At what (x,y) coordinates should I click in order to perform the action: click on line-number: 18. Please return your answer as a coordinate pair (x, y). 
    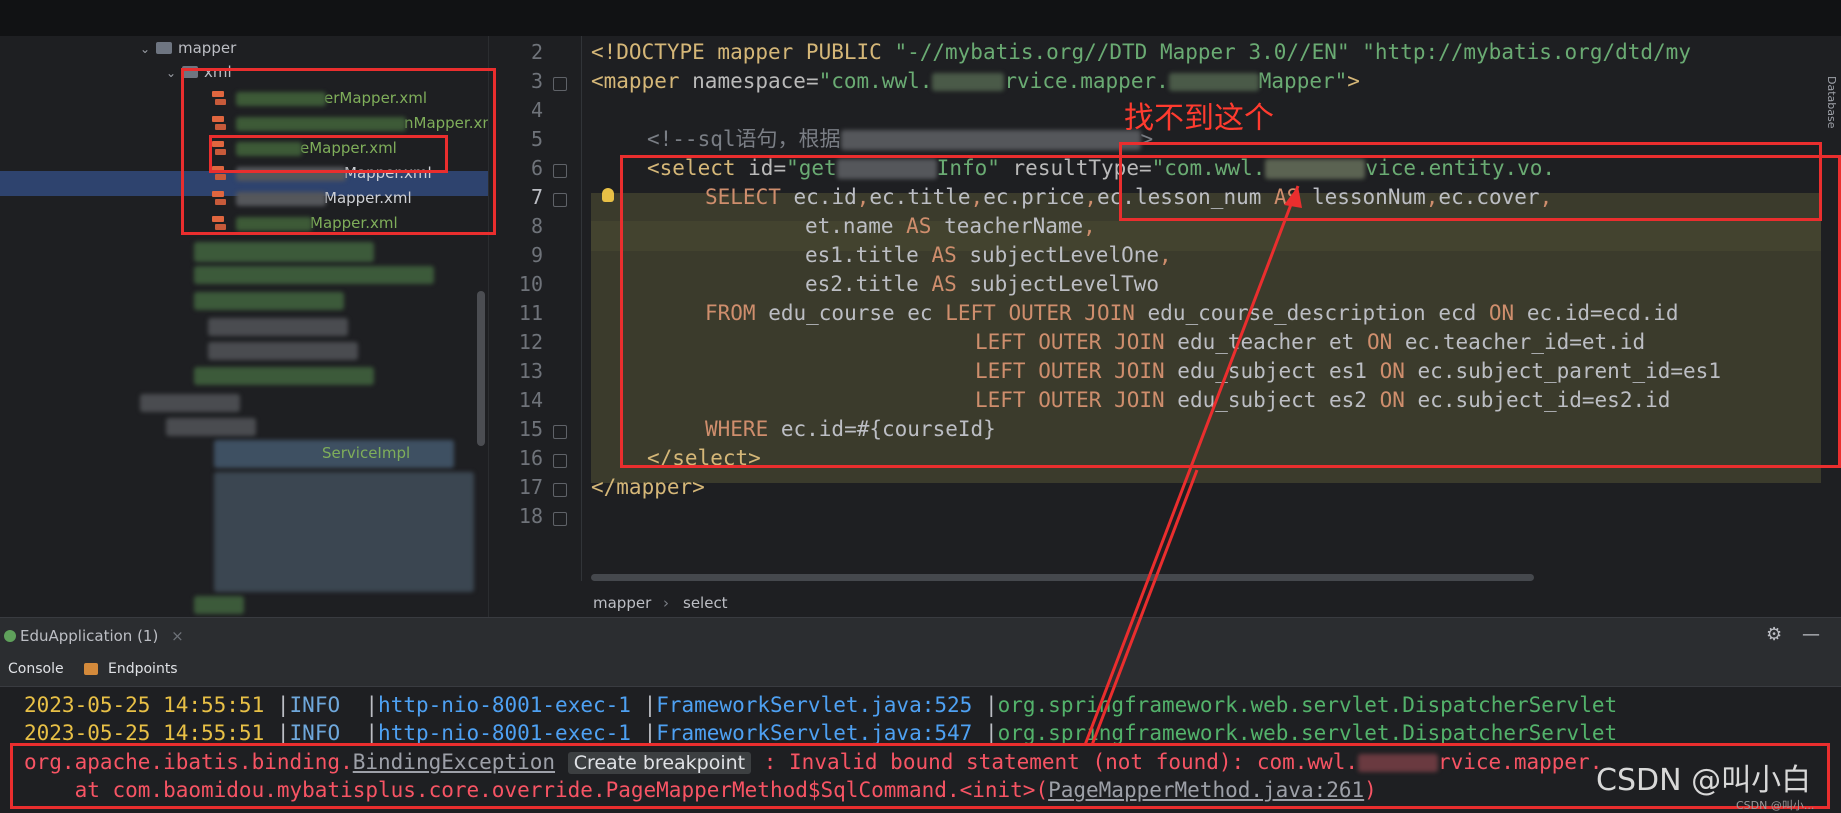
    Looking at the image, I should click on (530, 516).